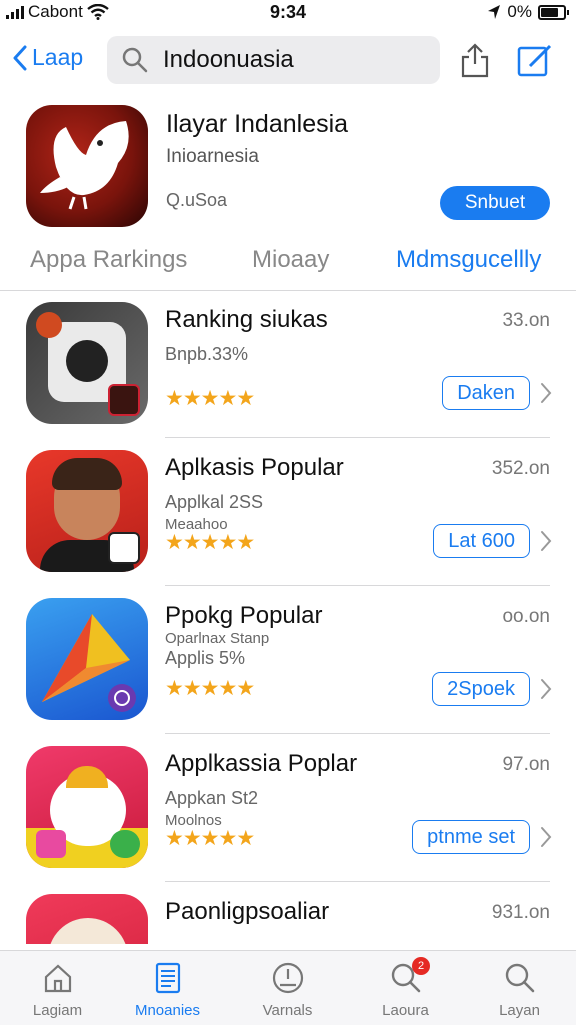 This screenshot has height=1025, width=576. I want to click on tabbar-item-layan: Layan, so click(519, 988).